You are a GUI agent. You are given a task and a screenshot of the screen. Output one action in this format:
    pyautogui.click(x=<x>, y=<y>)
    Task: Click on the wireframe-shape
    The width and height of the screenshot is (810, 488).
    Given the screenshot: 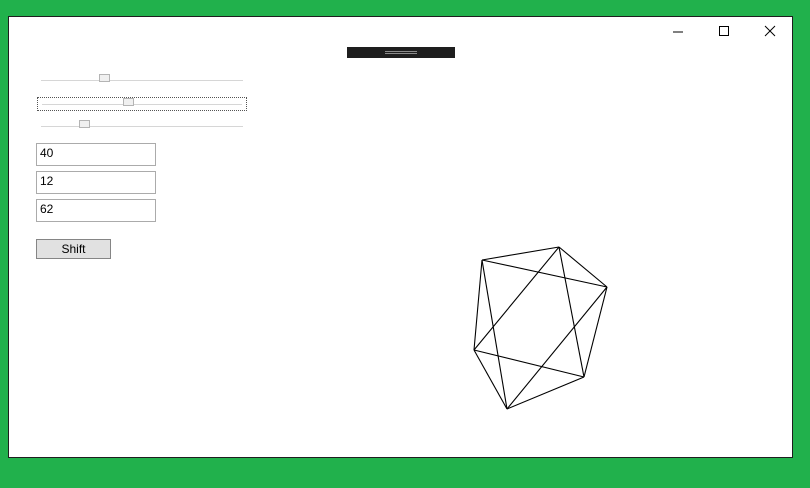 What is the action you would take?
    pyautogui.click(x=540, y=328)
    